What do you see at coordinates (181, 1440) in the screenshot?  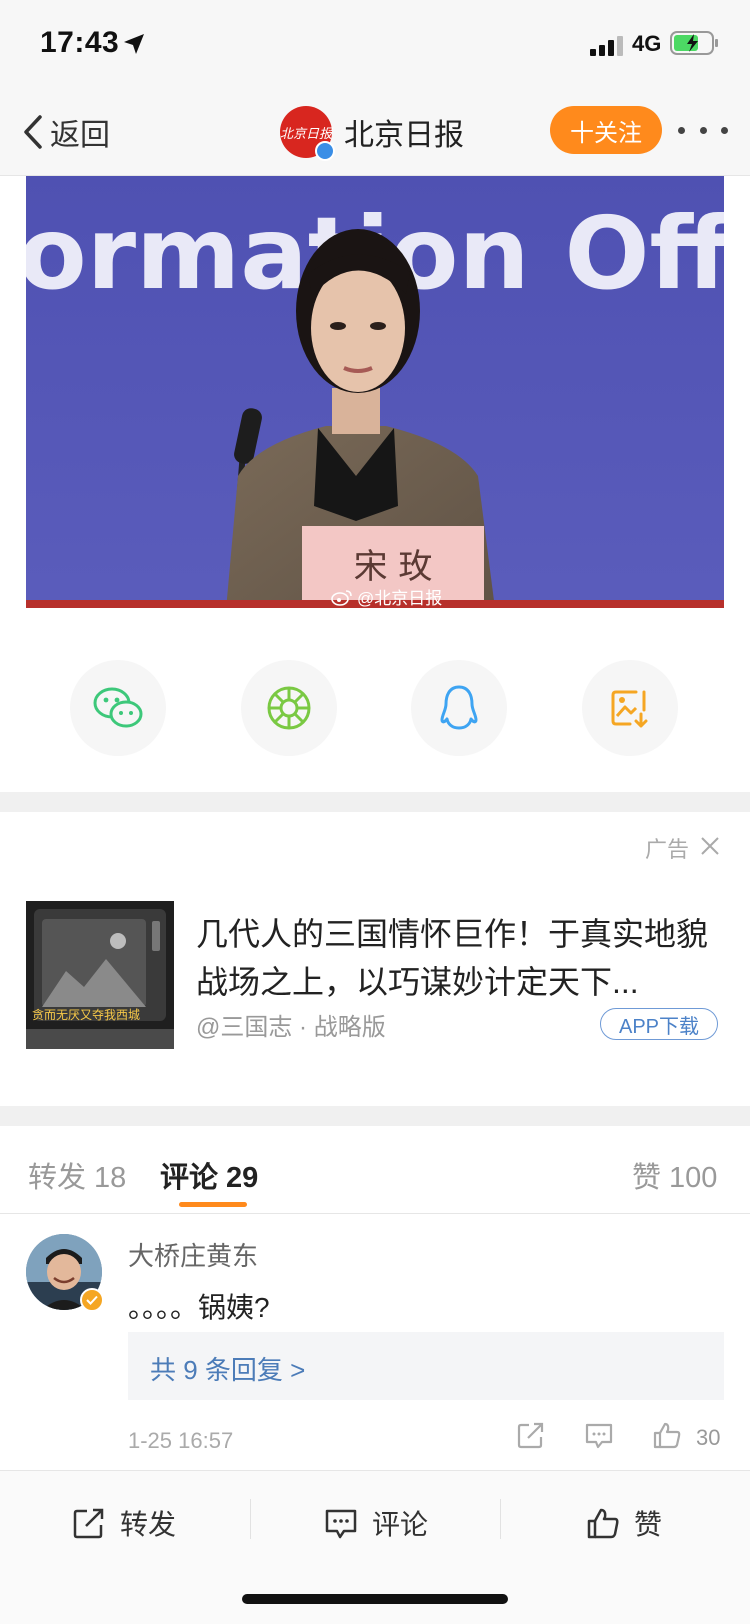 I see `comment-timestamp: 1-25 16:57` at bounding box center [181, 1440].